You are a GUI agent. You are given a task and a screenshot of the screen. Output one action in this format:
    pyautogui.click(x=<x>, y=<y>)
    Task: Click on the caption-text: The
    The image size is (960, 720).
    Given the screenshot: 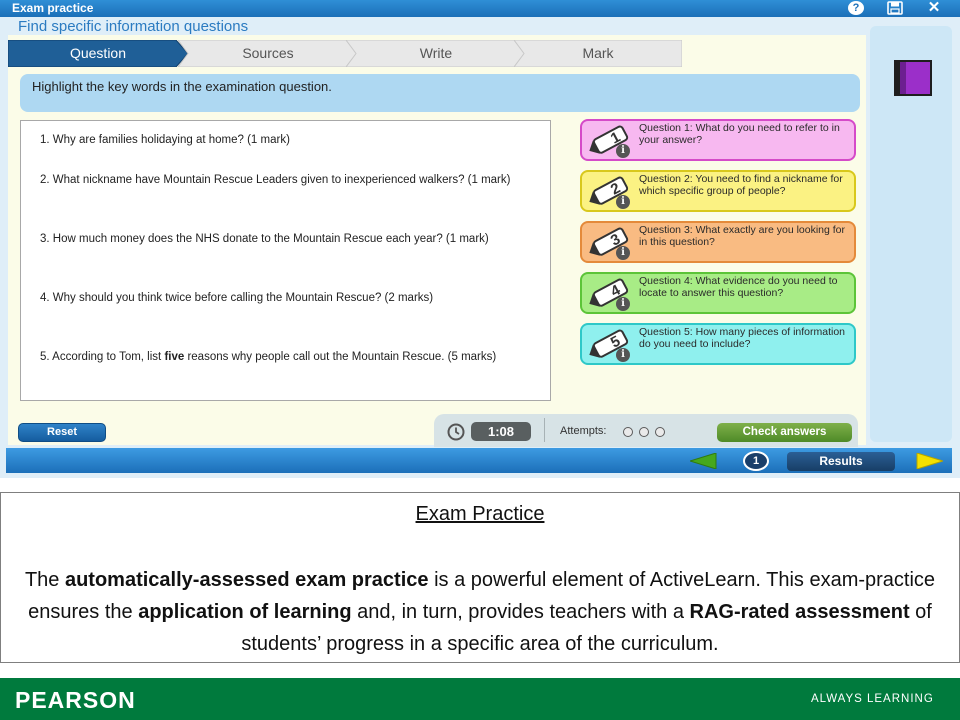 What is the action you would take?
    pyautogui.click(x=44, y=580)
    